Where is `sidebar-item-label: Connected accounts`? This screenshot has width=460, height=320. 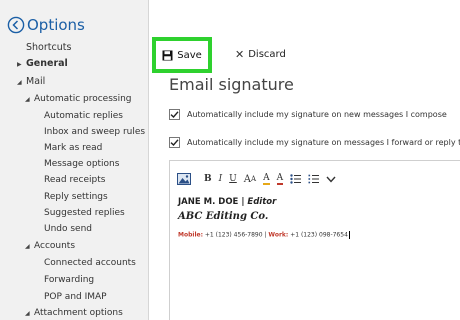
sidebar-item-label: Connected accounts is located at coordinates (90, 263).